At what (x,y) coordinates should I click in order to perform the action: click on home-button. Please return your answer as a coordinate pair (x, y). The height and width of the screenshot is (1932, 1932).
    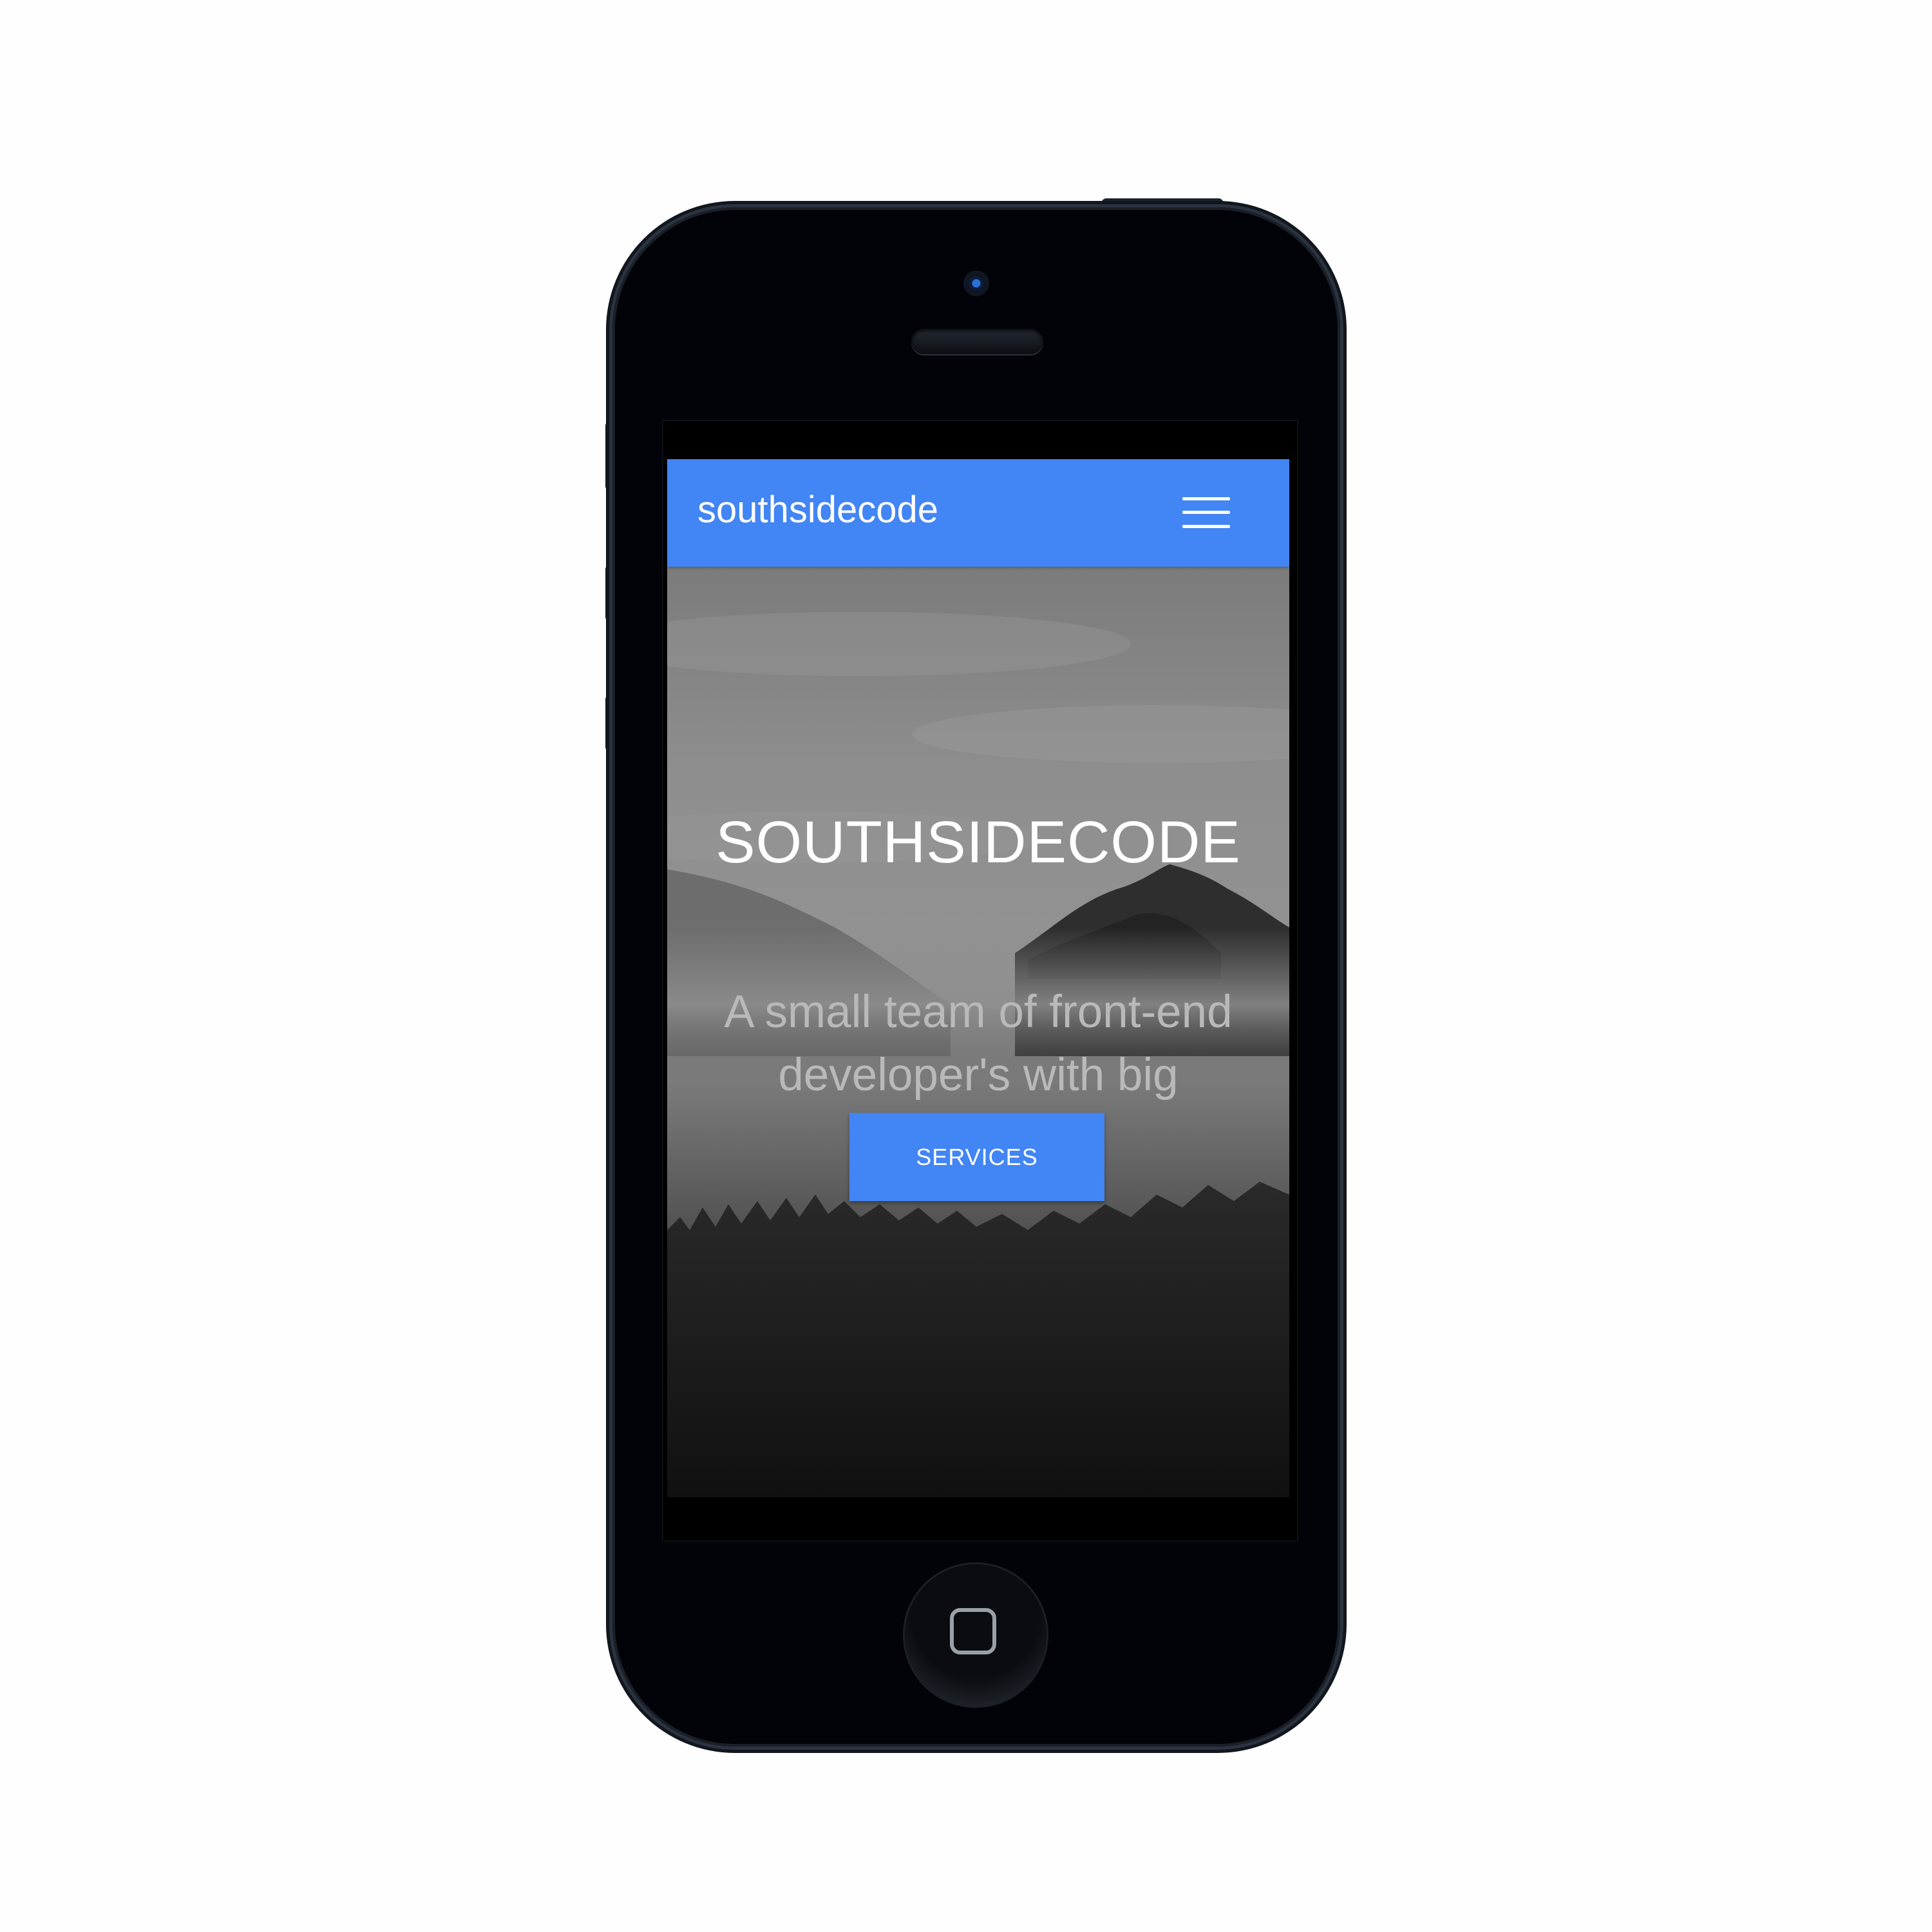
    Looking at the image, I should click on (975, 1635).